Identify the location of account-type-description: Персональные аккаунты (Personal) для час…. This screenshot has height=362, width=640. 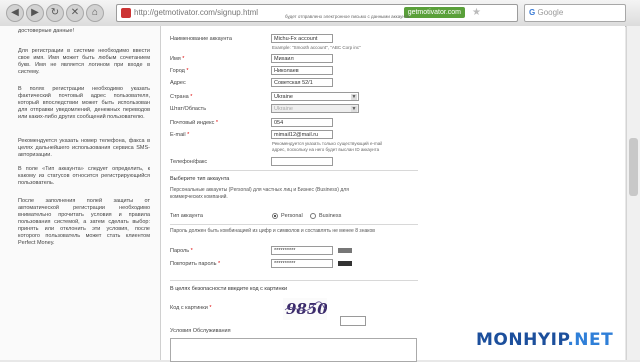
(259, 190).